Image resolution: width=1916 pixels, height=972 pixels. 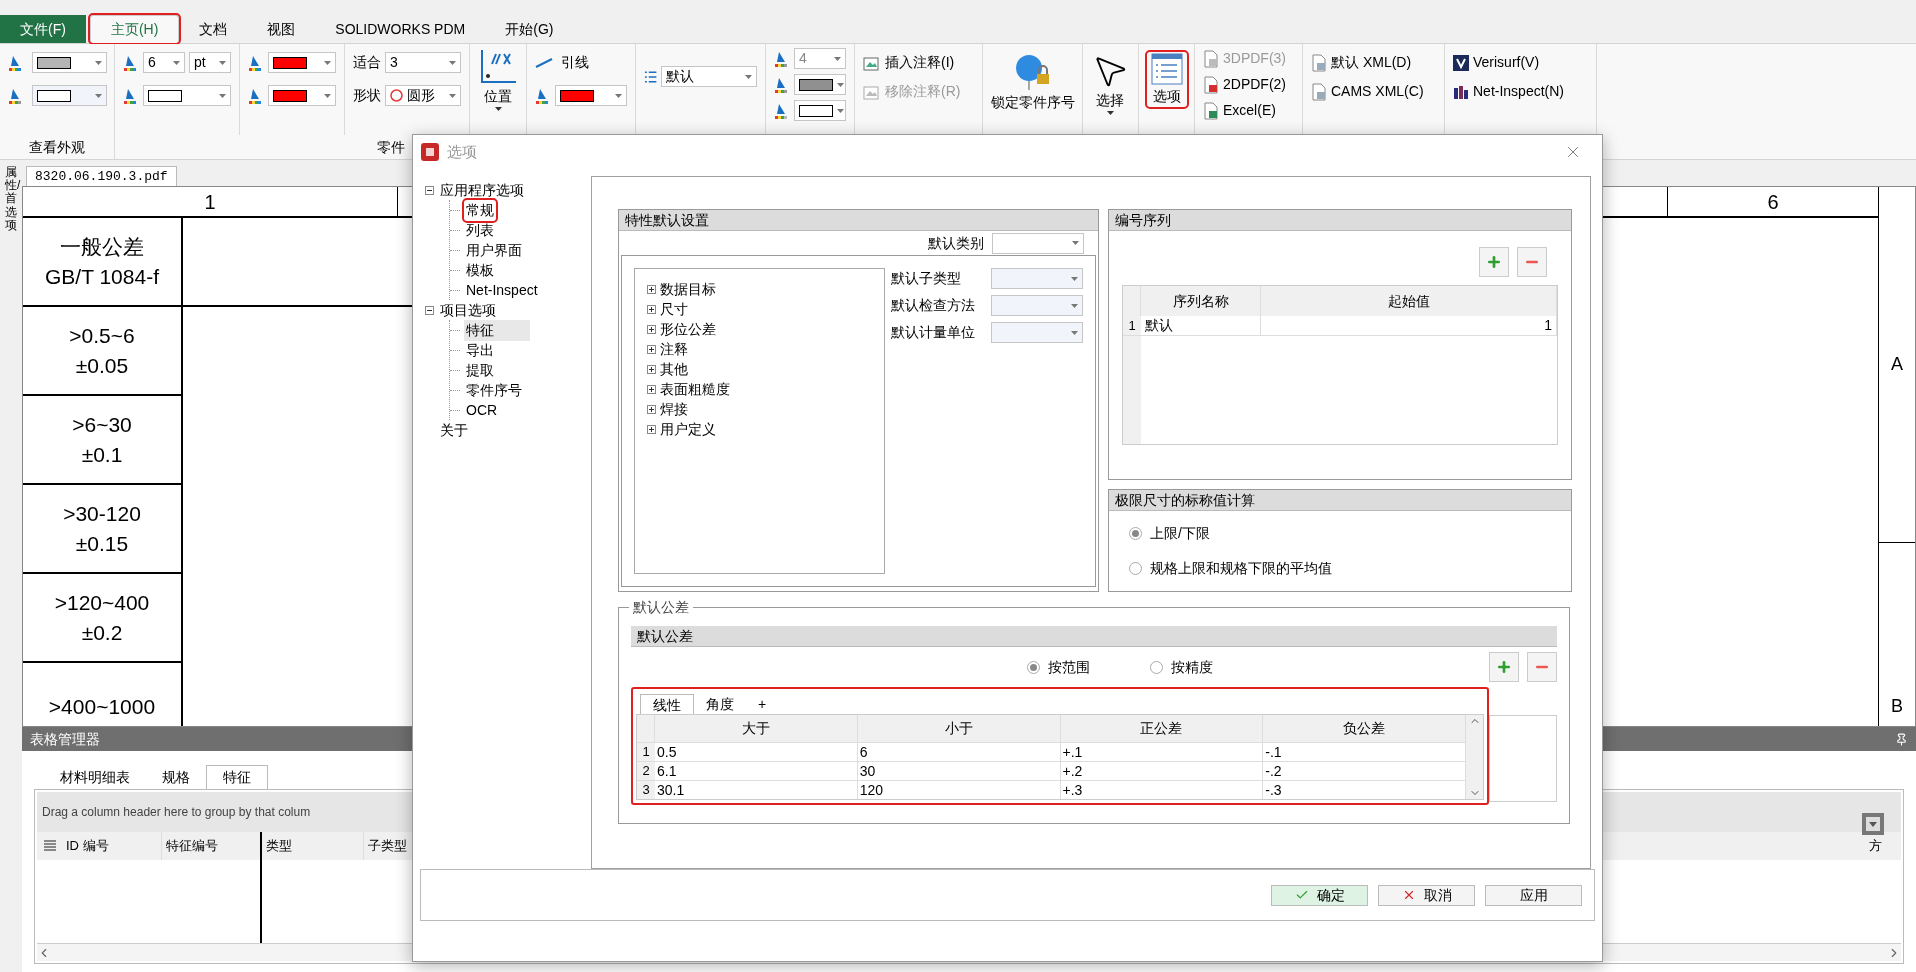 I want to click on dropdown: 4, so click(x=820, y=58).